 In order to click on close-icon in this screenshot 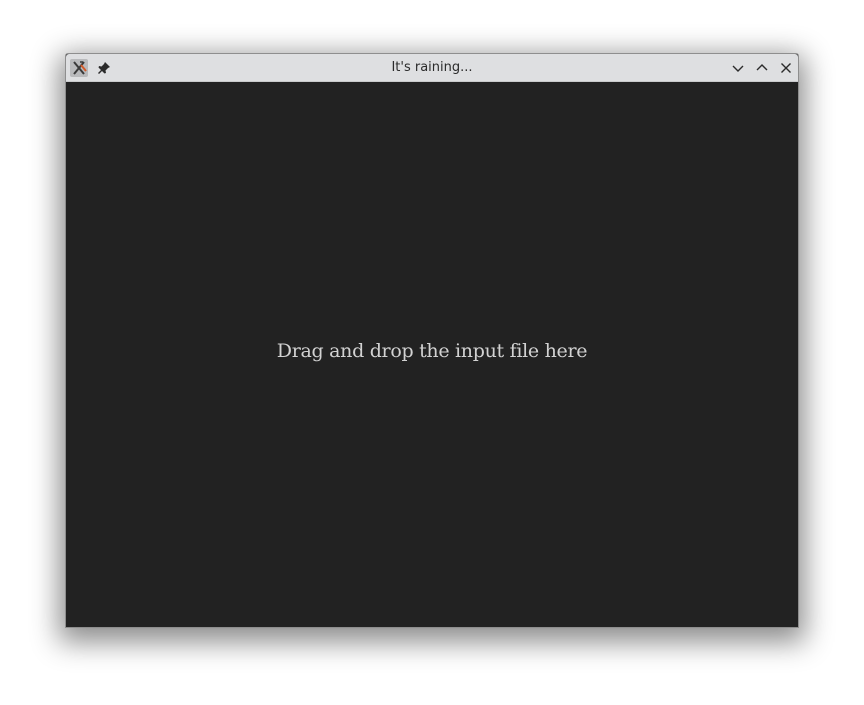, I will do `click(786, 68)`.